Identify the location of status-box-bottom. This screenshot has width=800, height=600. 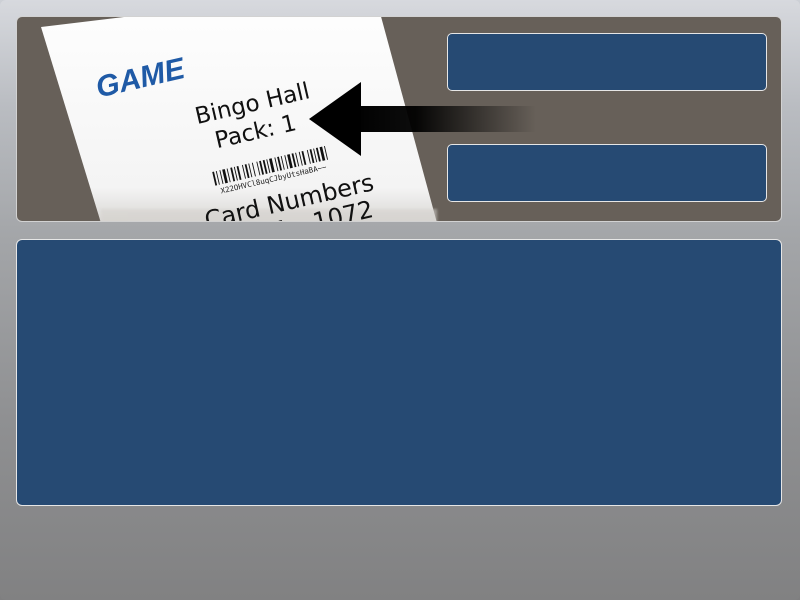
(607, 173).